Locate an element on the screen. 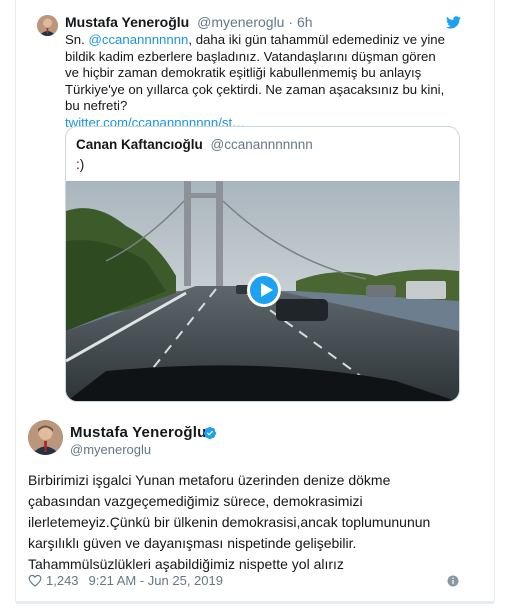 The image size is (526, 608). quoted-author-handle: @ccanannnnnnn is located at coordinates (261, 144).